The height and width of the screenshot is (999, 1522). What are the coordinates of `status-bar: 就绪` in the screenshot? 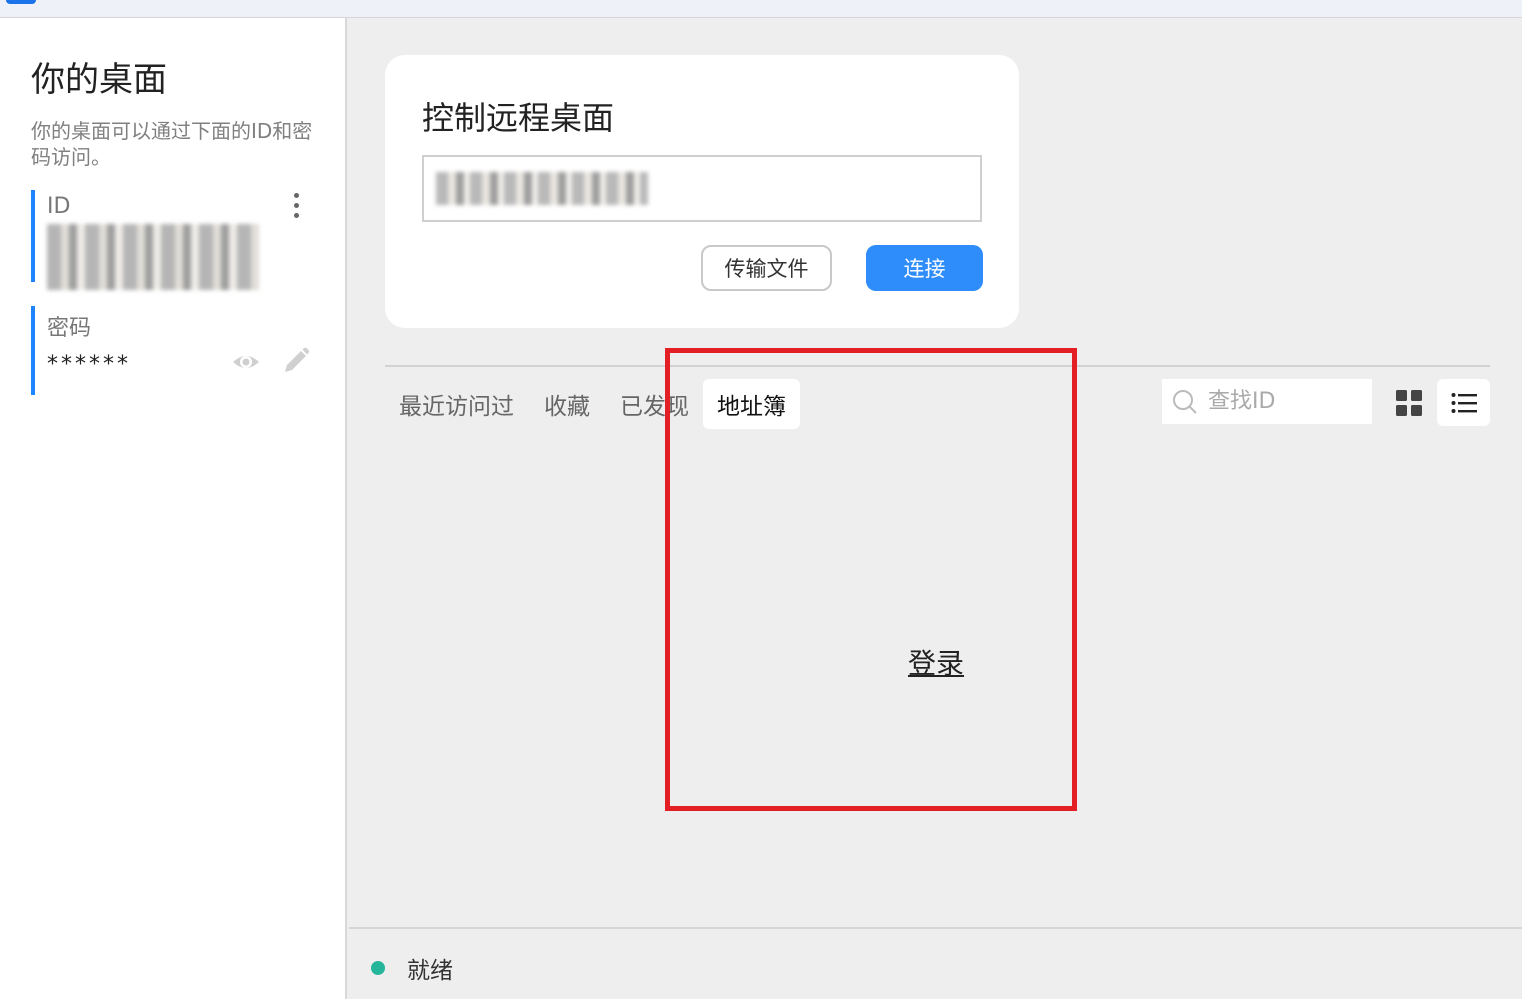 It's located at (935, 963).